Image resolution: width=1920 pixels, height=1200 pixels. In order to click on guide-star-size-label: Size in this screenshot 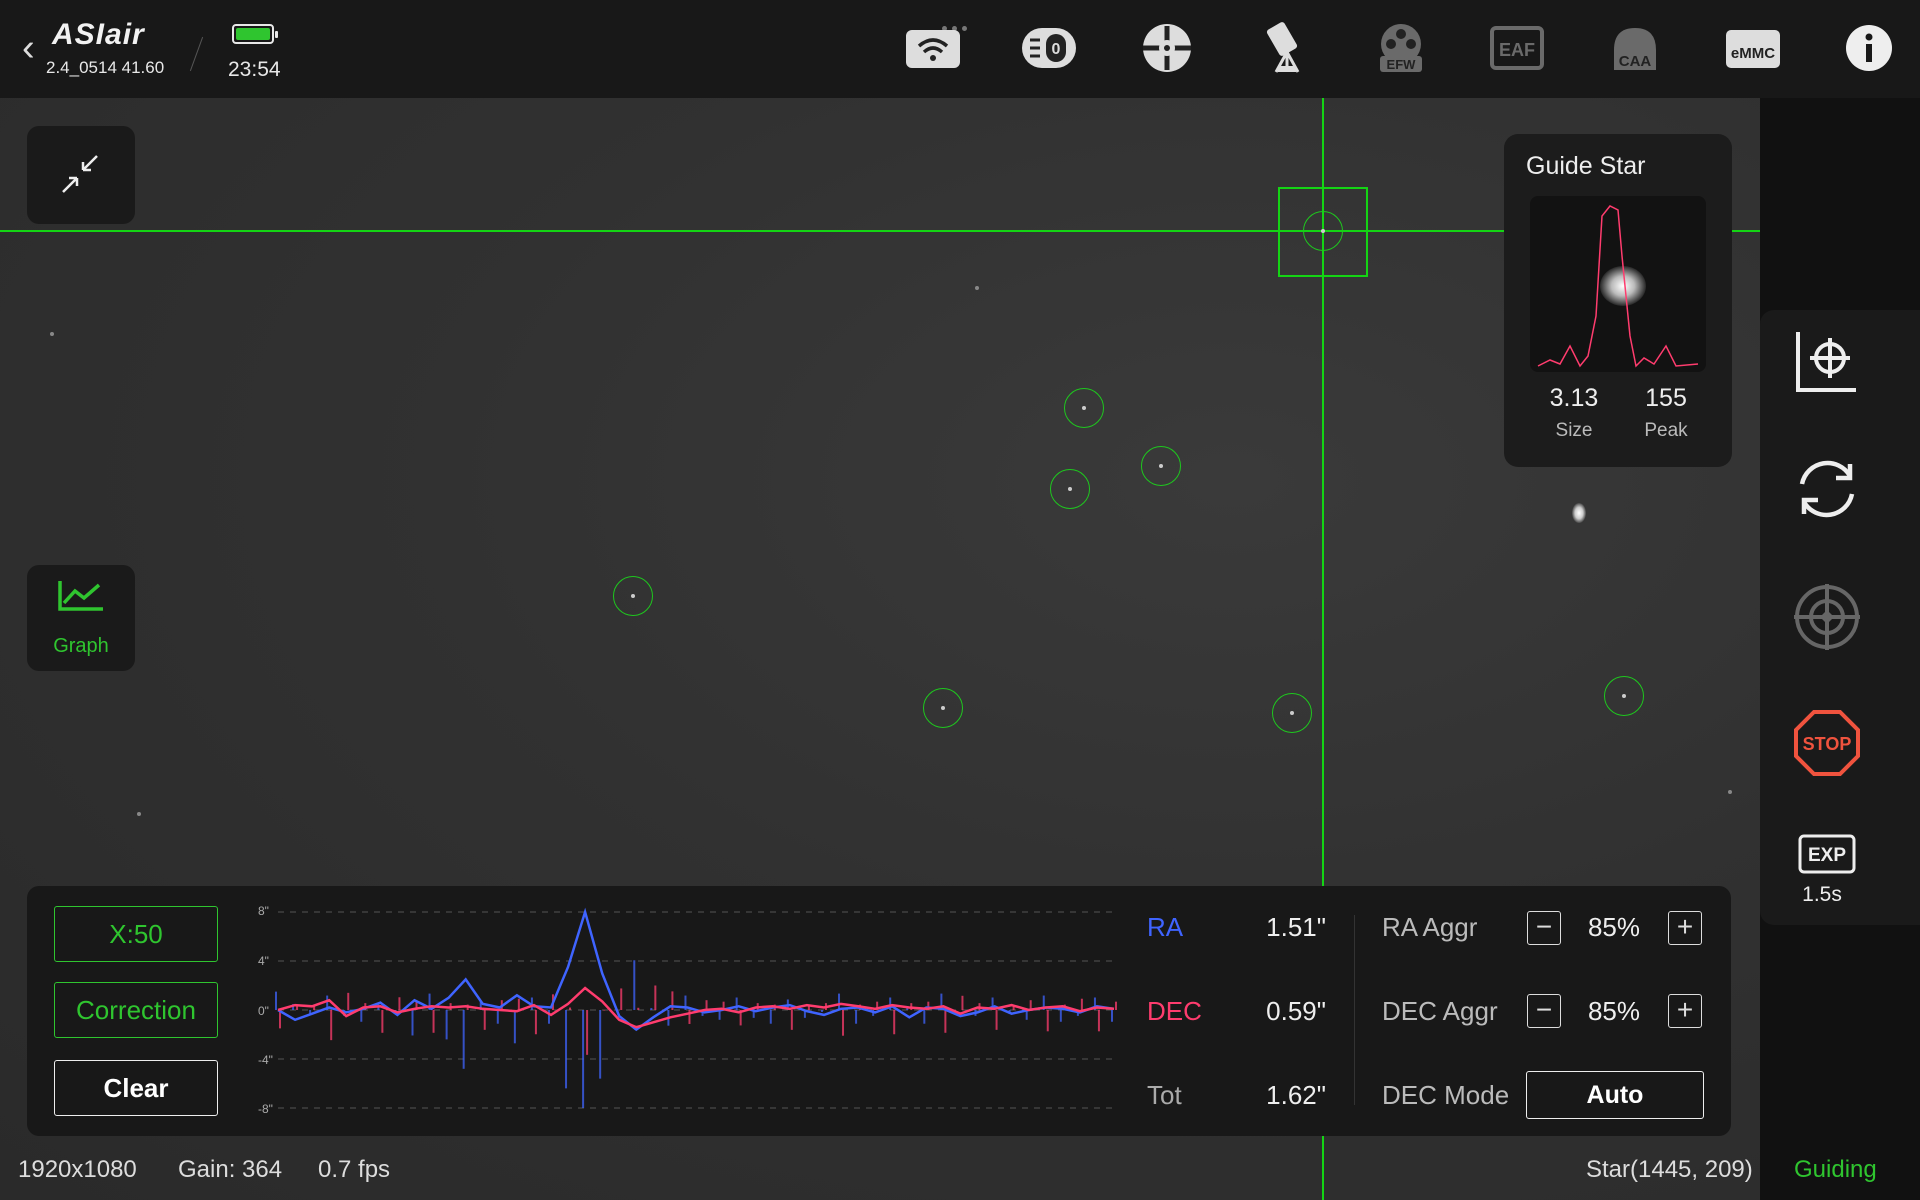, I will do `click(1574, 430)`.